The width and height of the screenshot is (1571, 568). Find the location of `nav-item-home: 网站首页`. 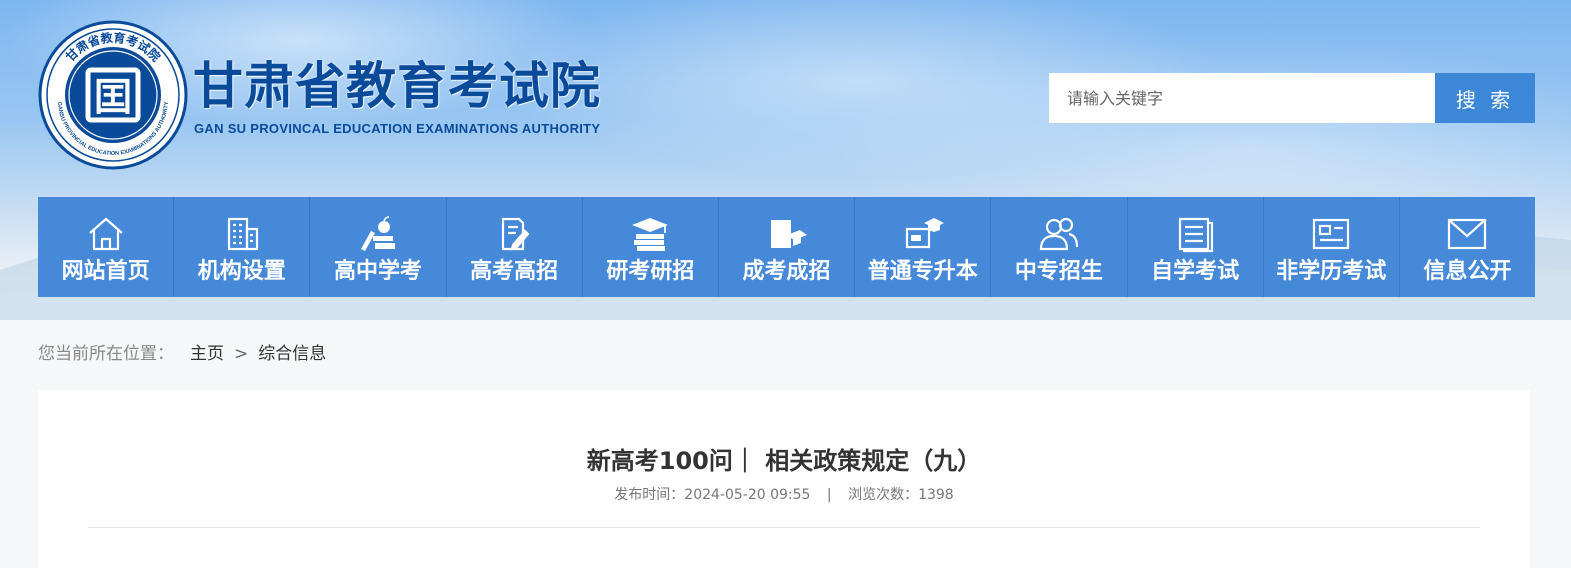

nav-item-home: 网站首页 is located at coordinates (106, 247).